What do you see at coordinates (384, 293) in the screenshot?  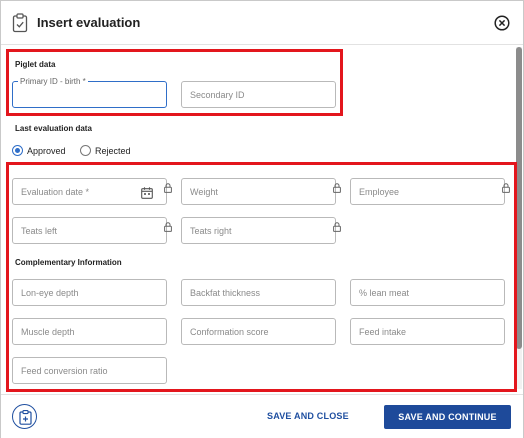 I see `lean-meat-placeholder: % lean meat` at bounding box center [384, 293].